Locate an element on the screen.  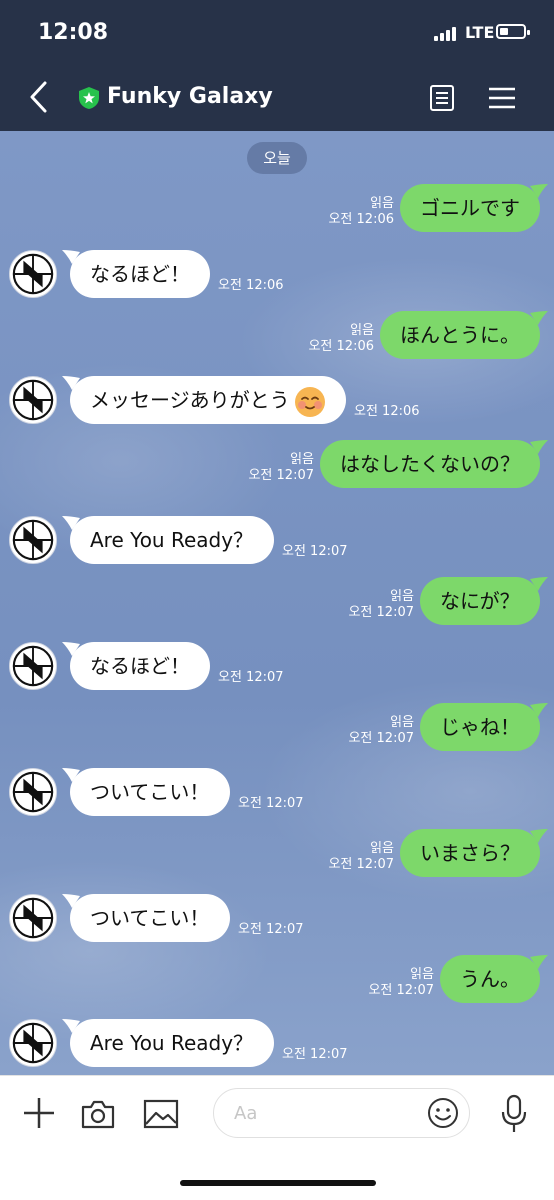
message-row: メッセージありがとう 오전 12:06 is located at coordinates (277, 402).